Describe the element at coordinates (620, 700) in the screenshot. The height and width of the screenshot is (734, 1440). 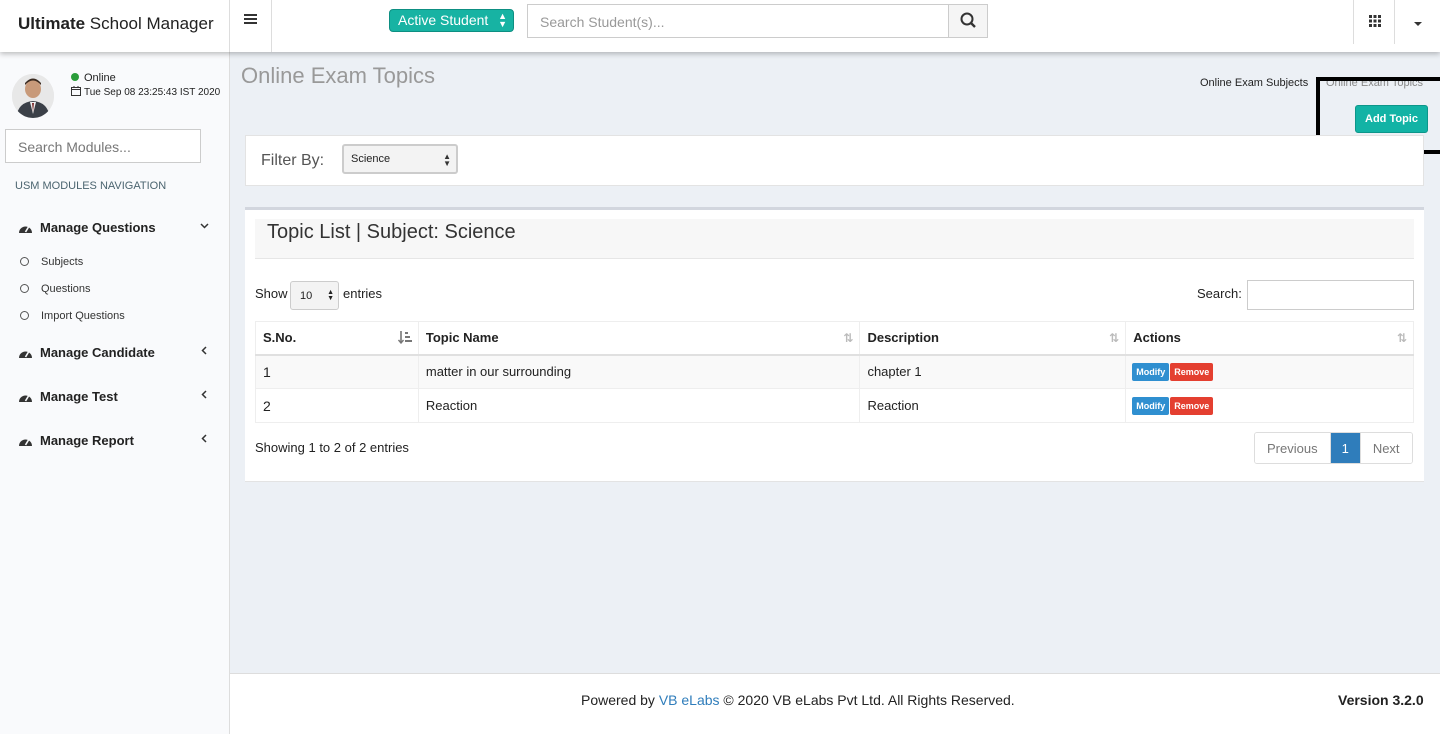
I see `powered-by-text: Powered by` at that location.